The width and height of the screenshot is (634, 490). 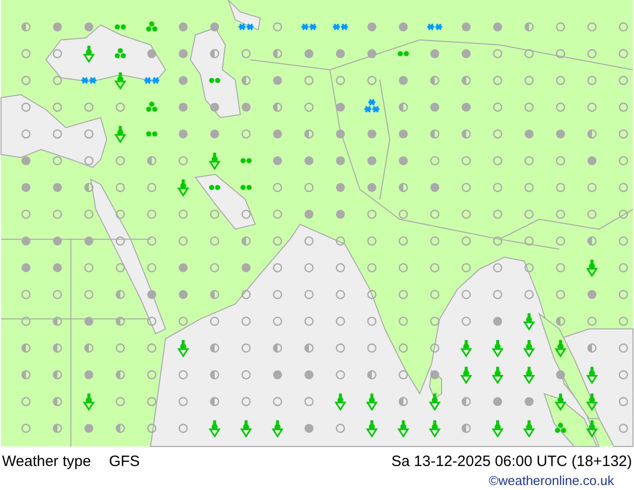 I want to click on chart-title: Weather type, so click(x=46, y=462).